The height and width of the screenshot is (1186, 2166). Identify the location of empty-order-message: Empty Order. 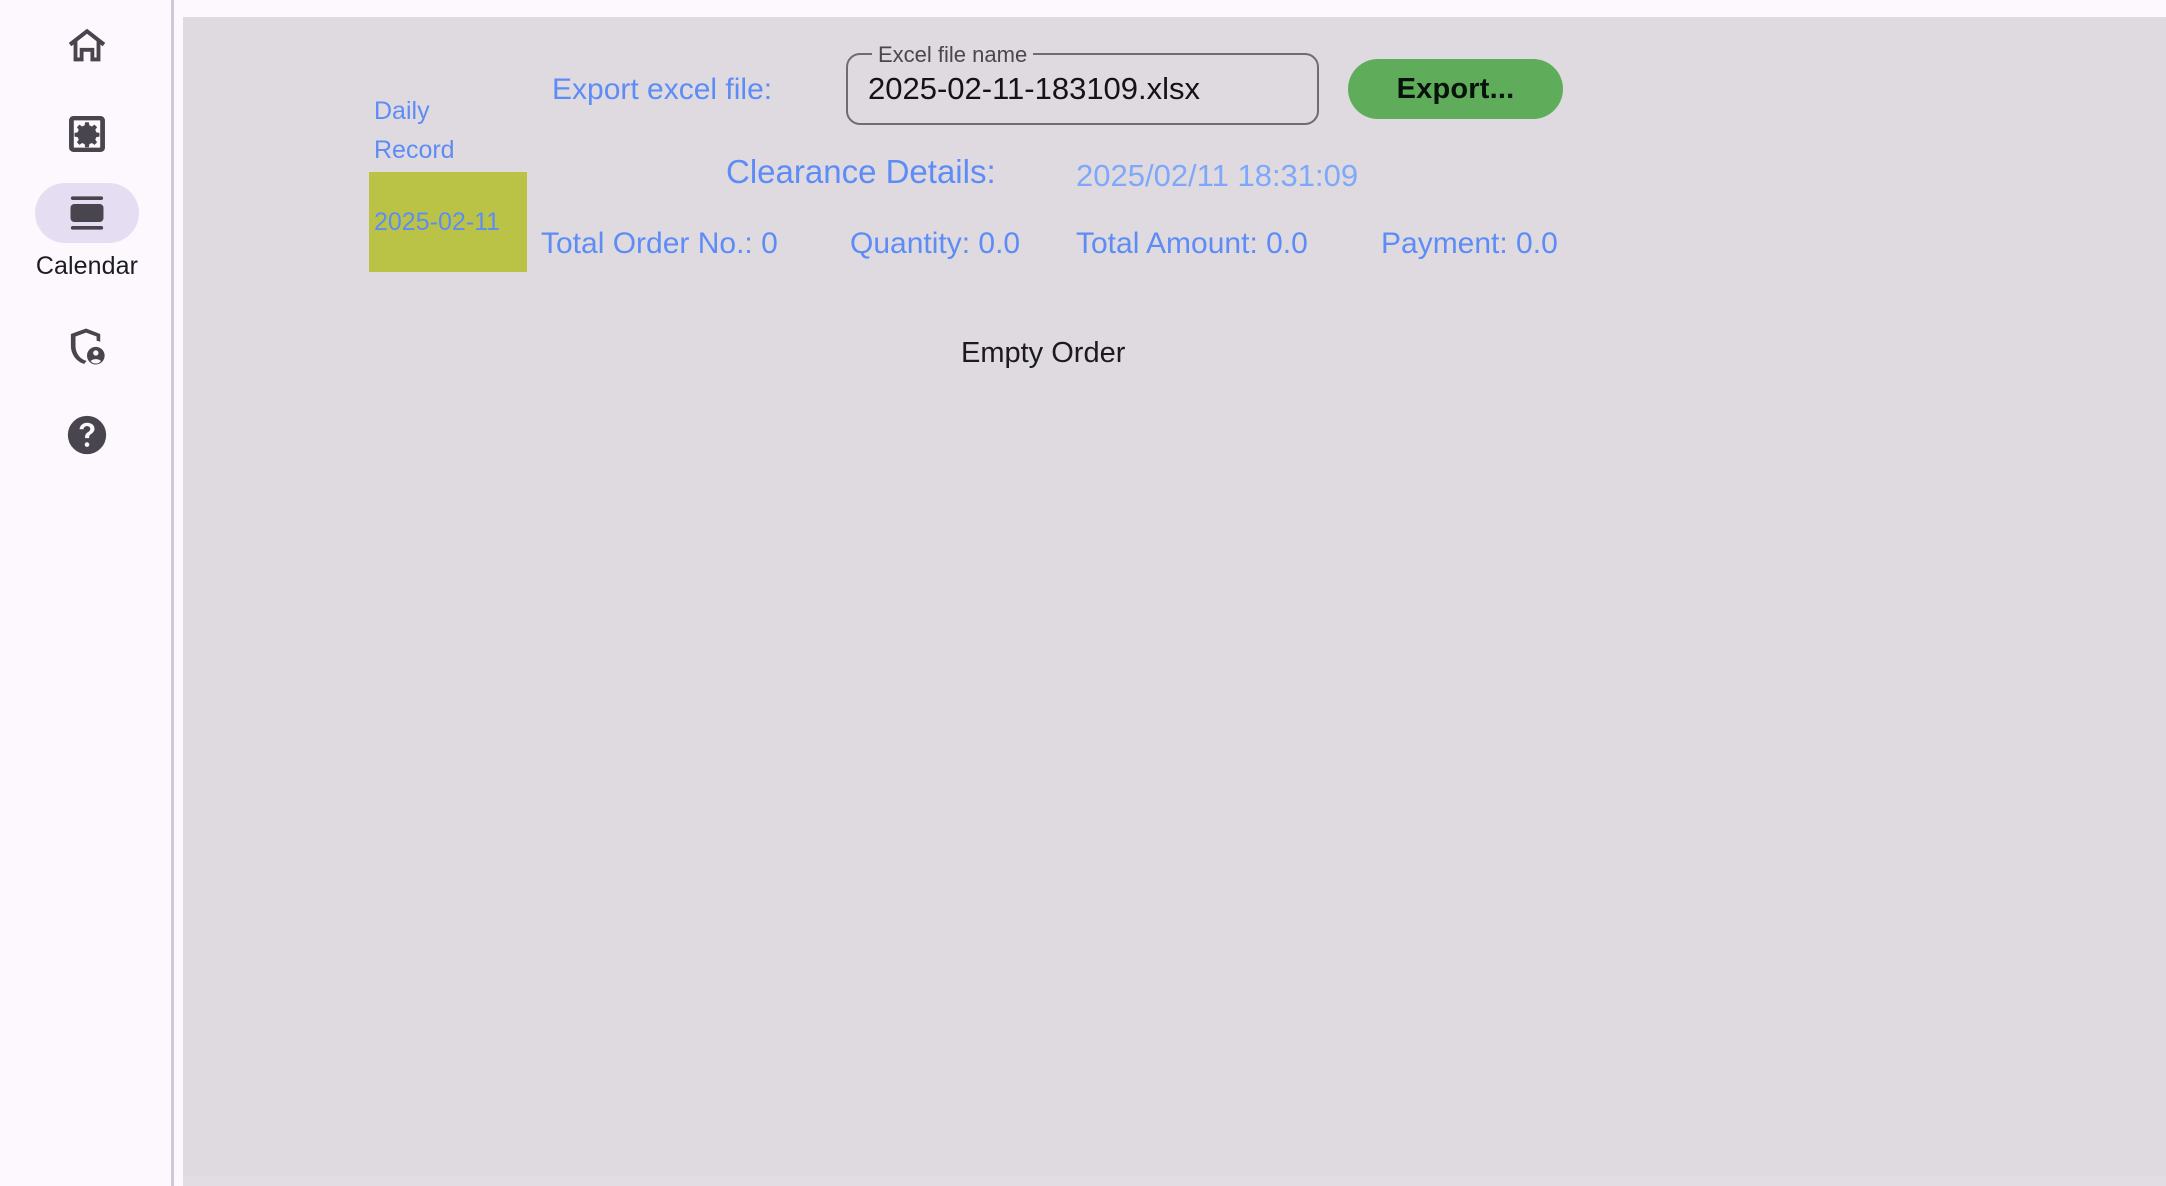
(1043, 353).